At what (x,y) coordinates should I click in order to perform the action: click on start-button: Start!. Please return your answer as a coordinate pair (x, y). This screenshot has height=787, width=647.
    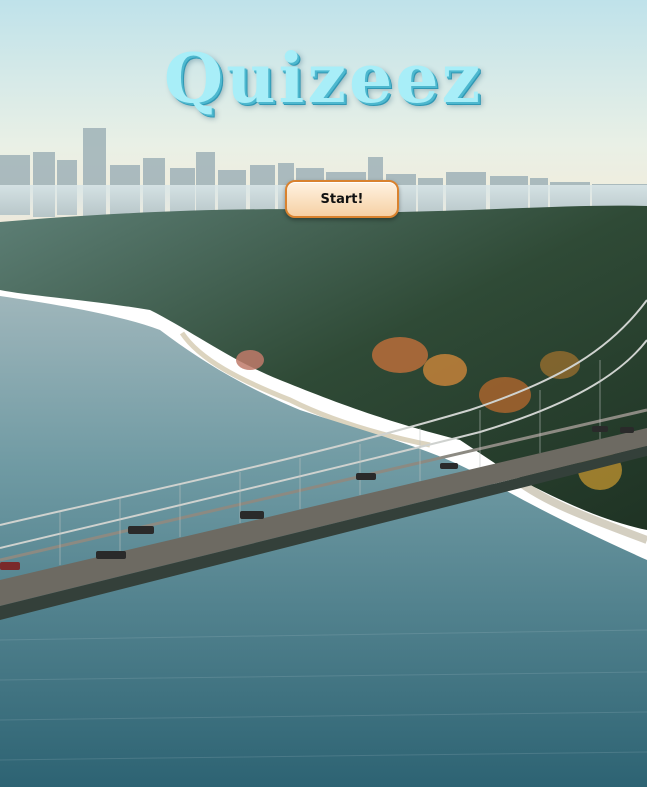
    Looking at the image, I should click on (342, 199).